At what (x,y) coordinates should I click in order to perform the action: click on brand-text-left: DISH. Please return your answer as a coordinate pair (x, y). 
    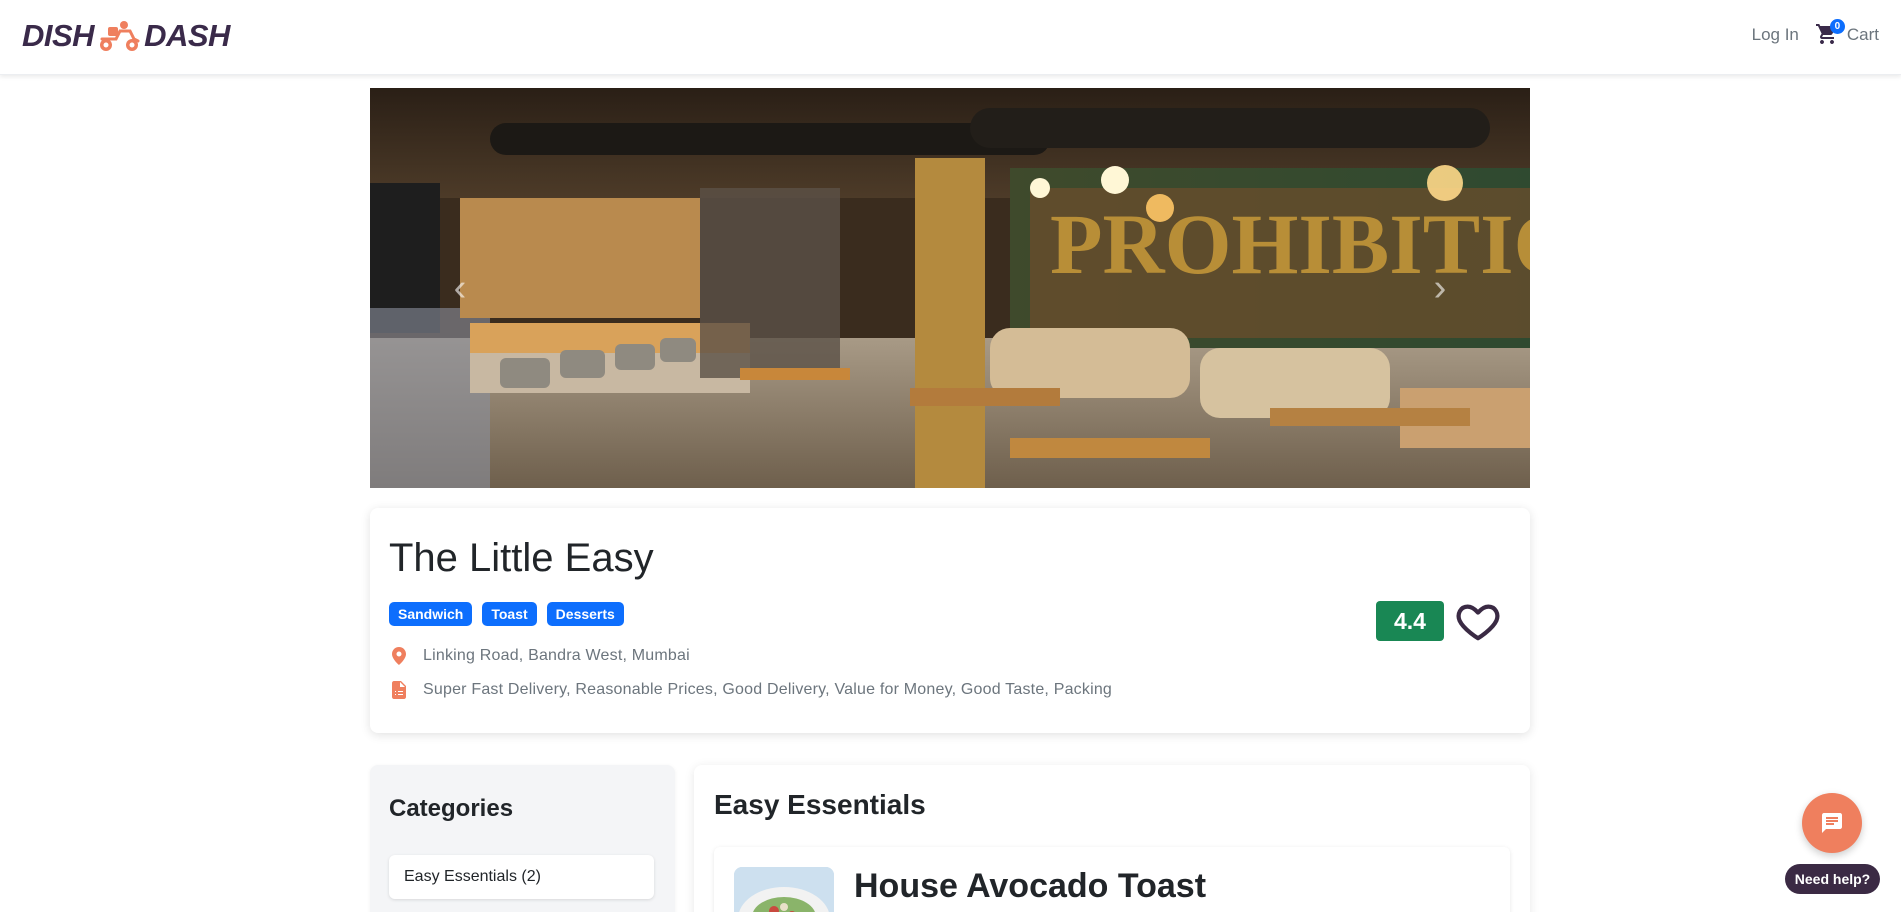
    Looking at the image, I should click on (58, 35).